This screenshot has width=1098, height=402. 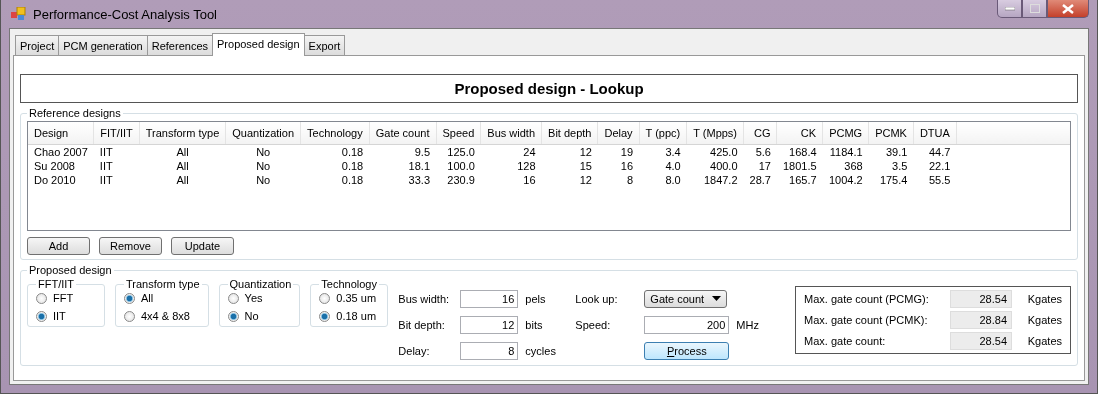 I want to click on window-title: Performance-Cost Analysis Tool, so click(x=125, y=14).